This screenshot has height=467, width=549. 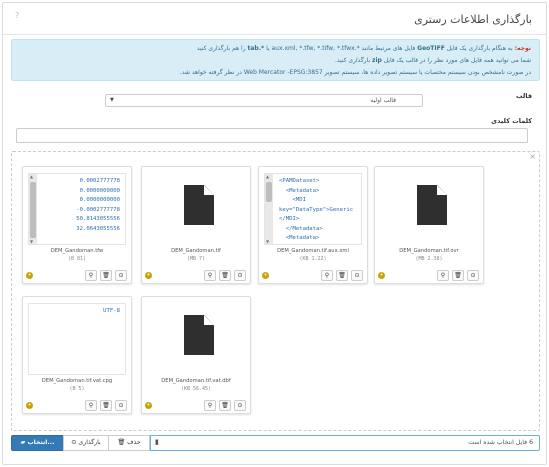 I want to click on folder-open-icon: ▰, so click(x=23, y=442).